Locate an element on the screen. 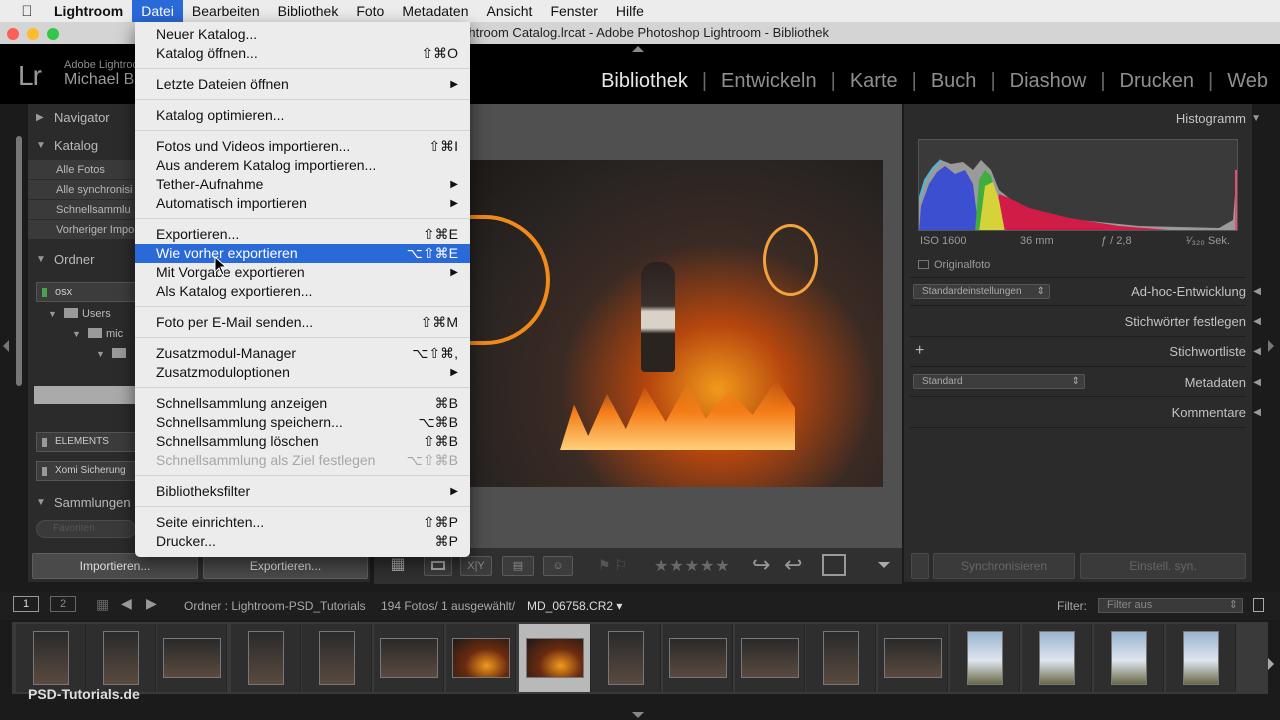 The image size is (1280, 720). minimize-window-button is located at coordinates (33, 34).